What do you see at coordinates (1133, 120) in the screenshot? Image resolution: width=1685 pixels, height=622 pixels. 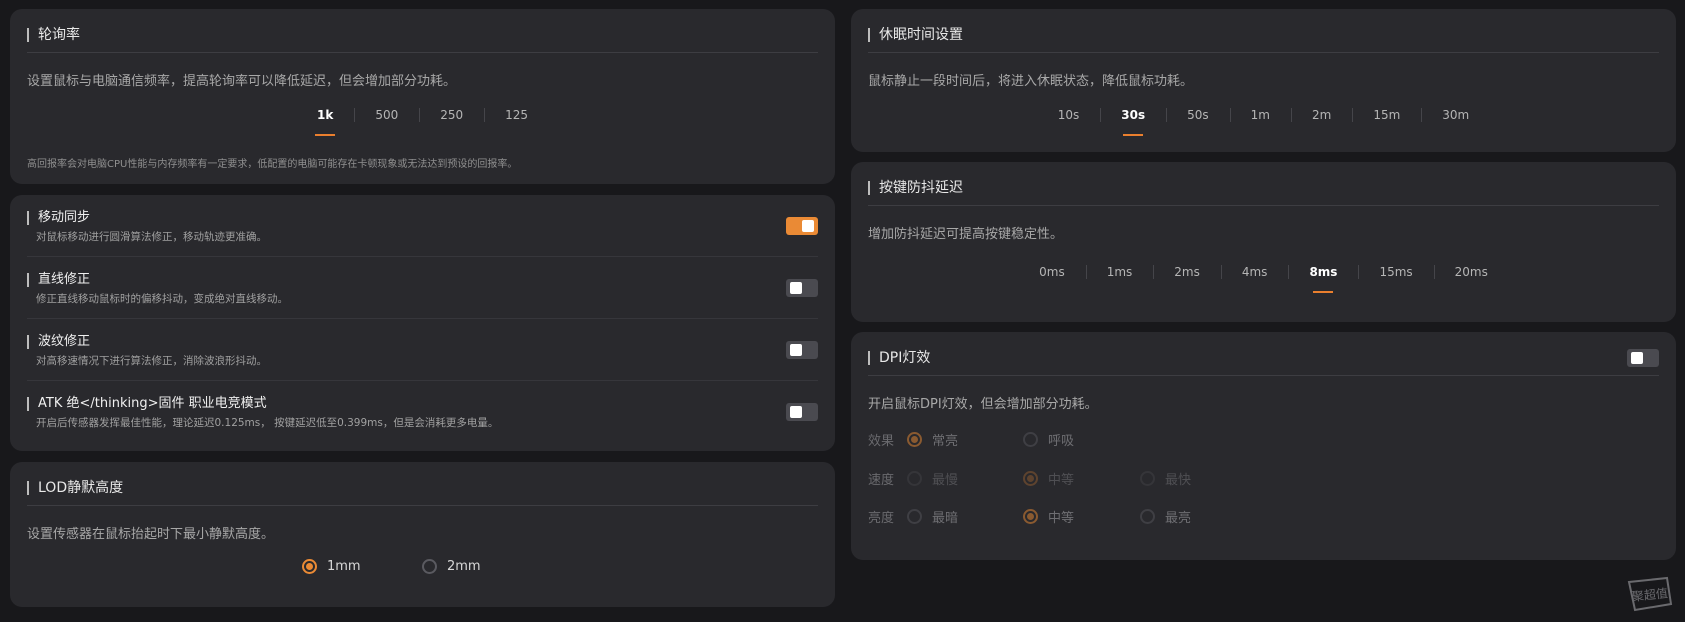 I see `sleep-option: 30s` at bounding box center [1133, 120].